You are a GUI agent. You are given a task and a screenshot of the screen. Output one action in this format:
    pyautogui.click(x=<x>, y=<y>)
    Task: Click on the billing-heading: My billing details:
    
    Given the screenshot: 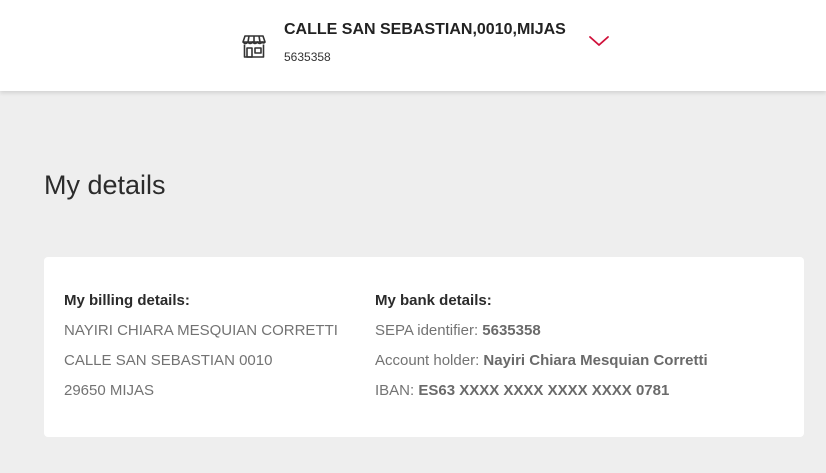 What is the action you would take?
    pyautogui.click(x=127, y=300)
    